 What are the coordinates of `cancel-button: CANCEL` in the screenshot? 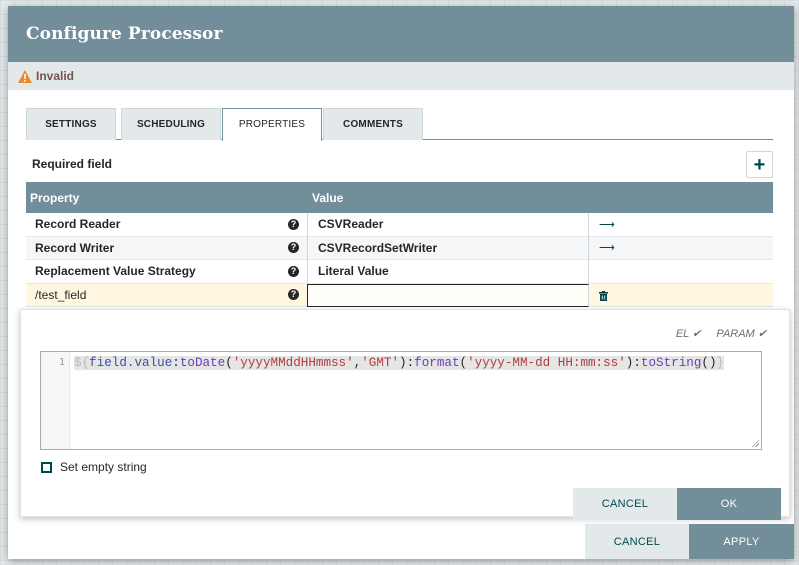 It's located at (637, 541).